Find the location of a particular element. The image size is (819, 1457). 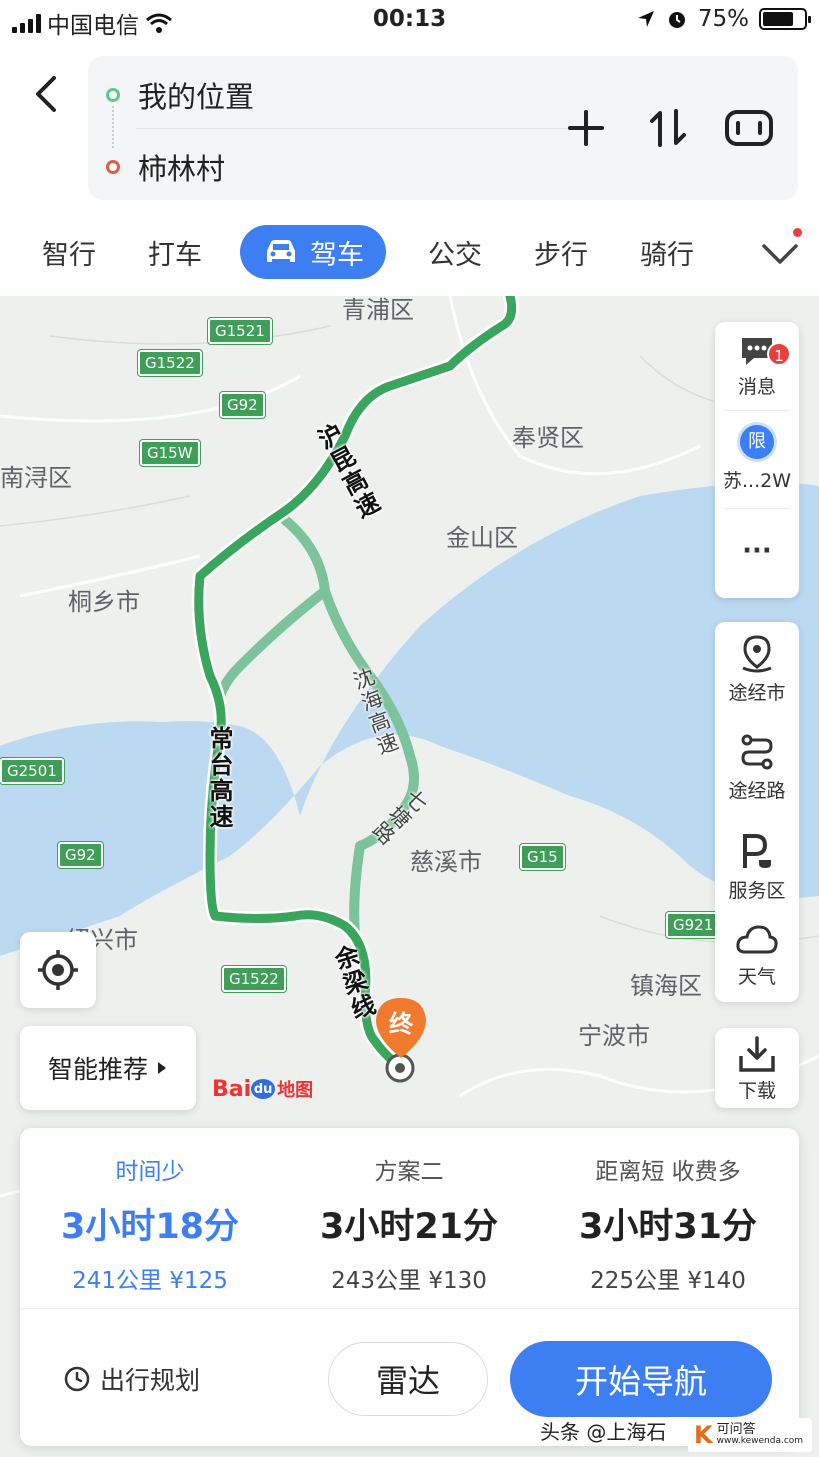

triangle-right-icon is located at coordinates (162, 1068).